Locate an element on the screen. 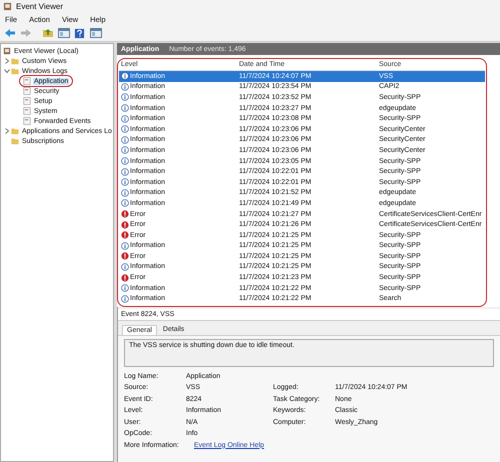 The image size is (500, 462). help-button is located at coordinates (79, 33).